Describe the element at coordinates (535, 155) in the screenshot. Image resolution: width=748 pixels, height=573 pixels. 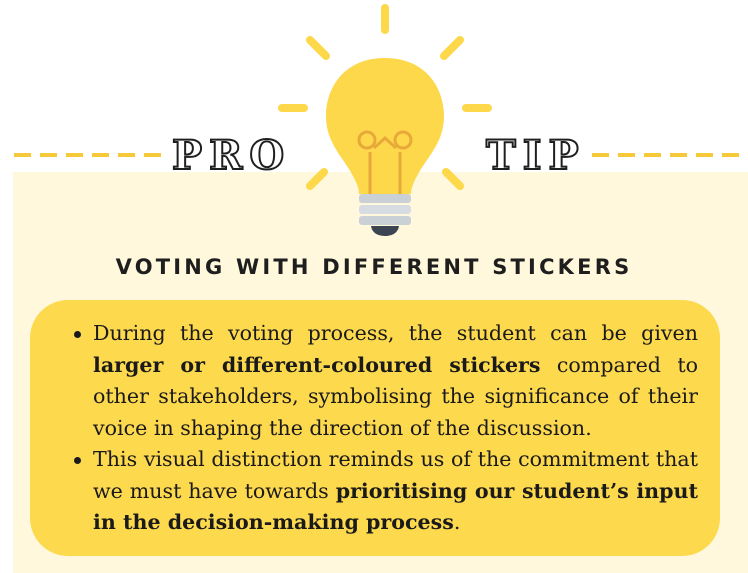
I see `tip-heading: TIP` at that location.